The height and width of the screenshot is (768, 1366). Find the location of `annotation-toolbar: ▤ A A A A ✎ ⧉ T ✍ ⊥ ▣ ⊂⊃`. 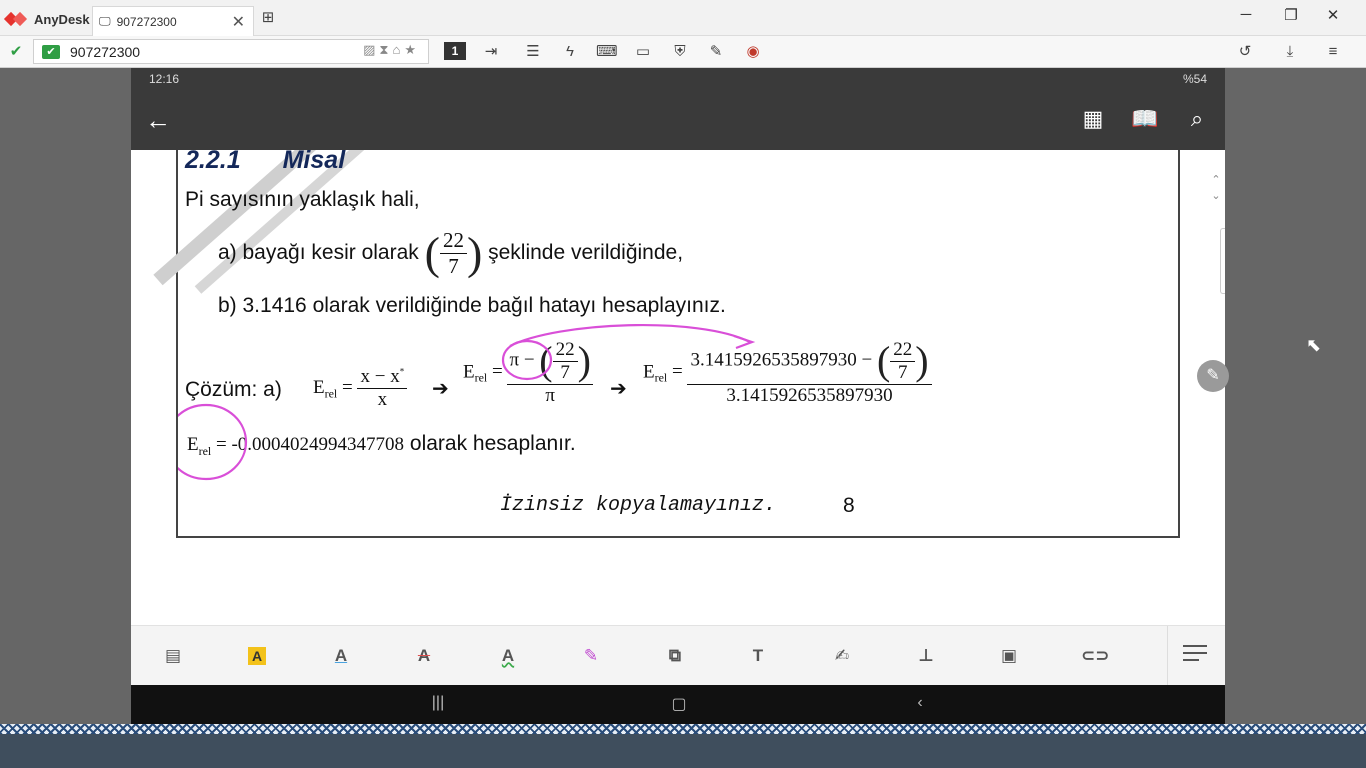

annotation-toolbar: ▤ A A A A ✎ ⧉ T ✍ ⊥ ▣ ⊂⊃ is located at coordinates (678, 655).